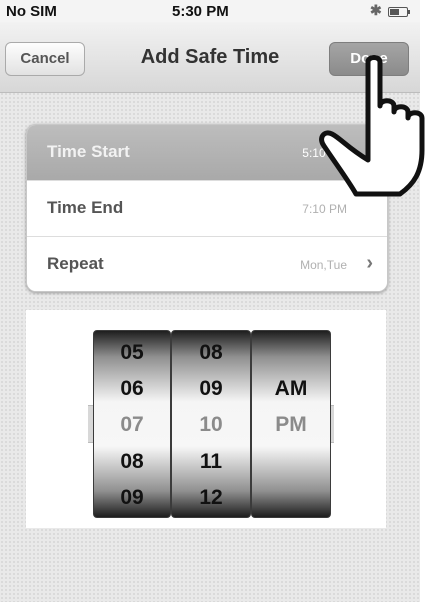 The width and height of the screenshot is (441, 602). I want to click on ampm-wheel: AM PM, so click(291, 424).